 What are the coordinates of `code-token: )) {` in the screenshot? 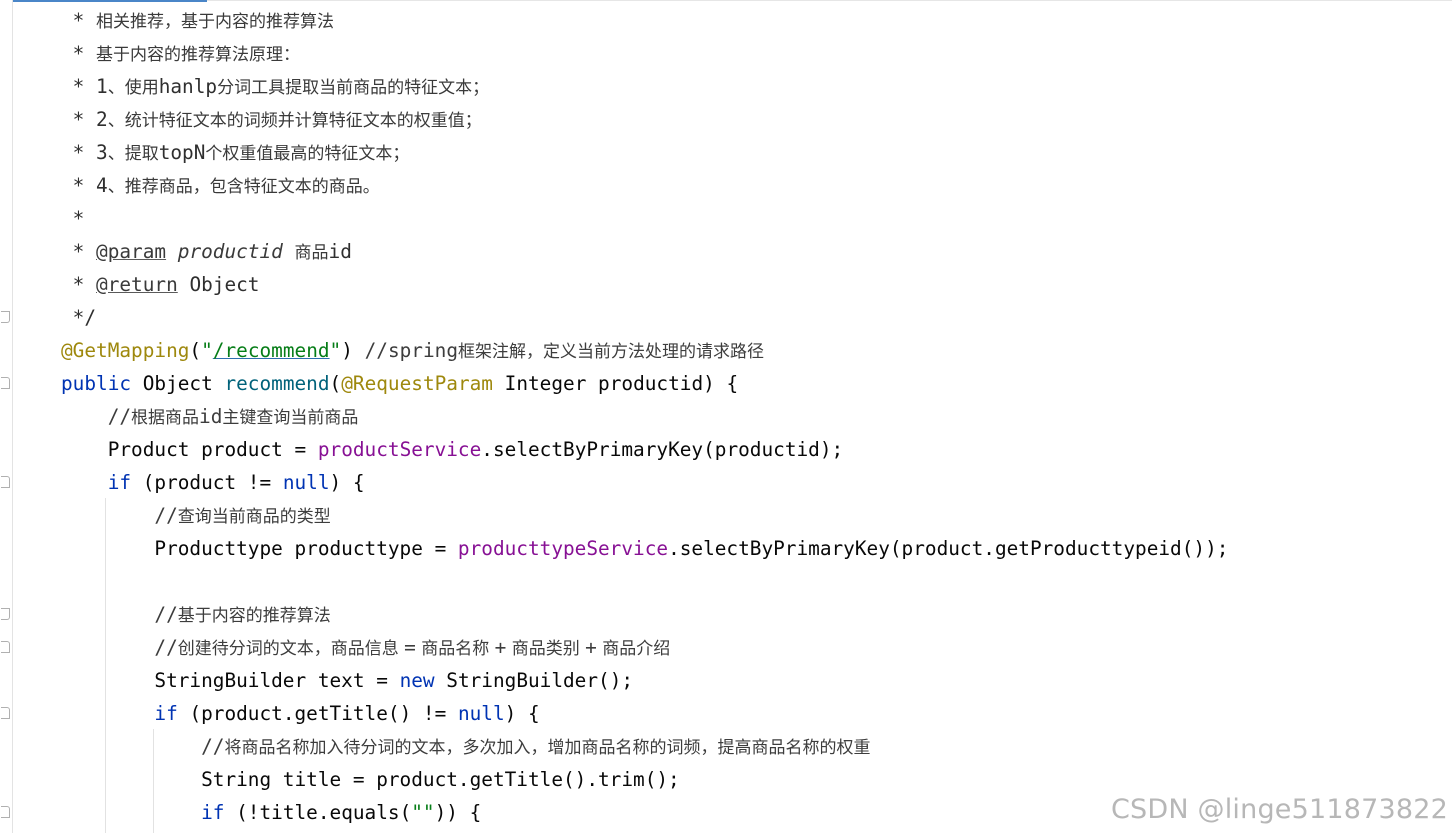 It's located at (458, 812).